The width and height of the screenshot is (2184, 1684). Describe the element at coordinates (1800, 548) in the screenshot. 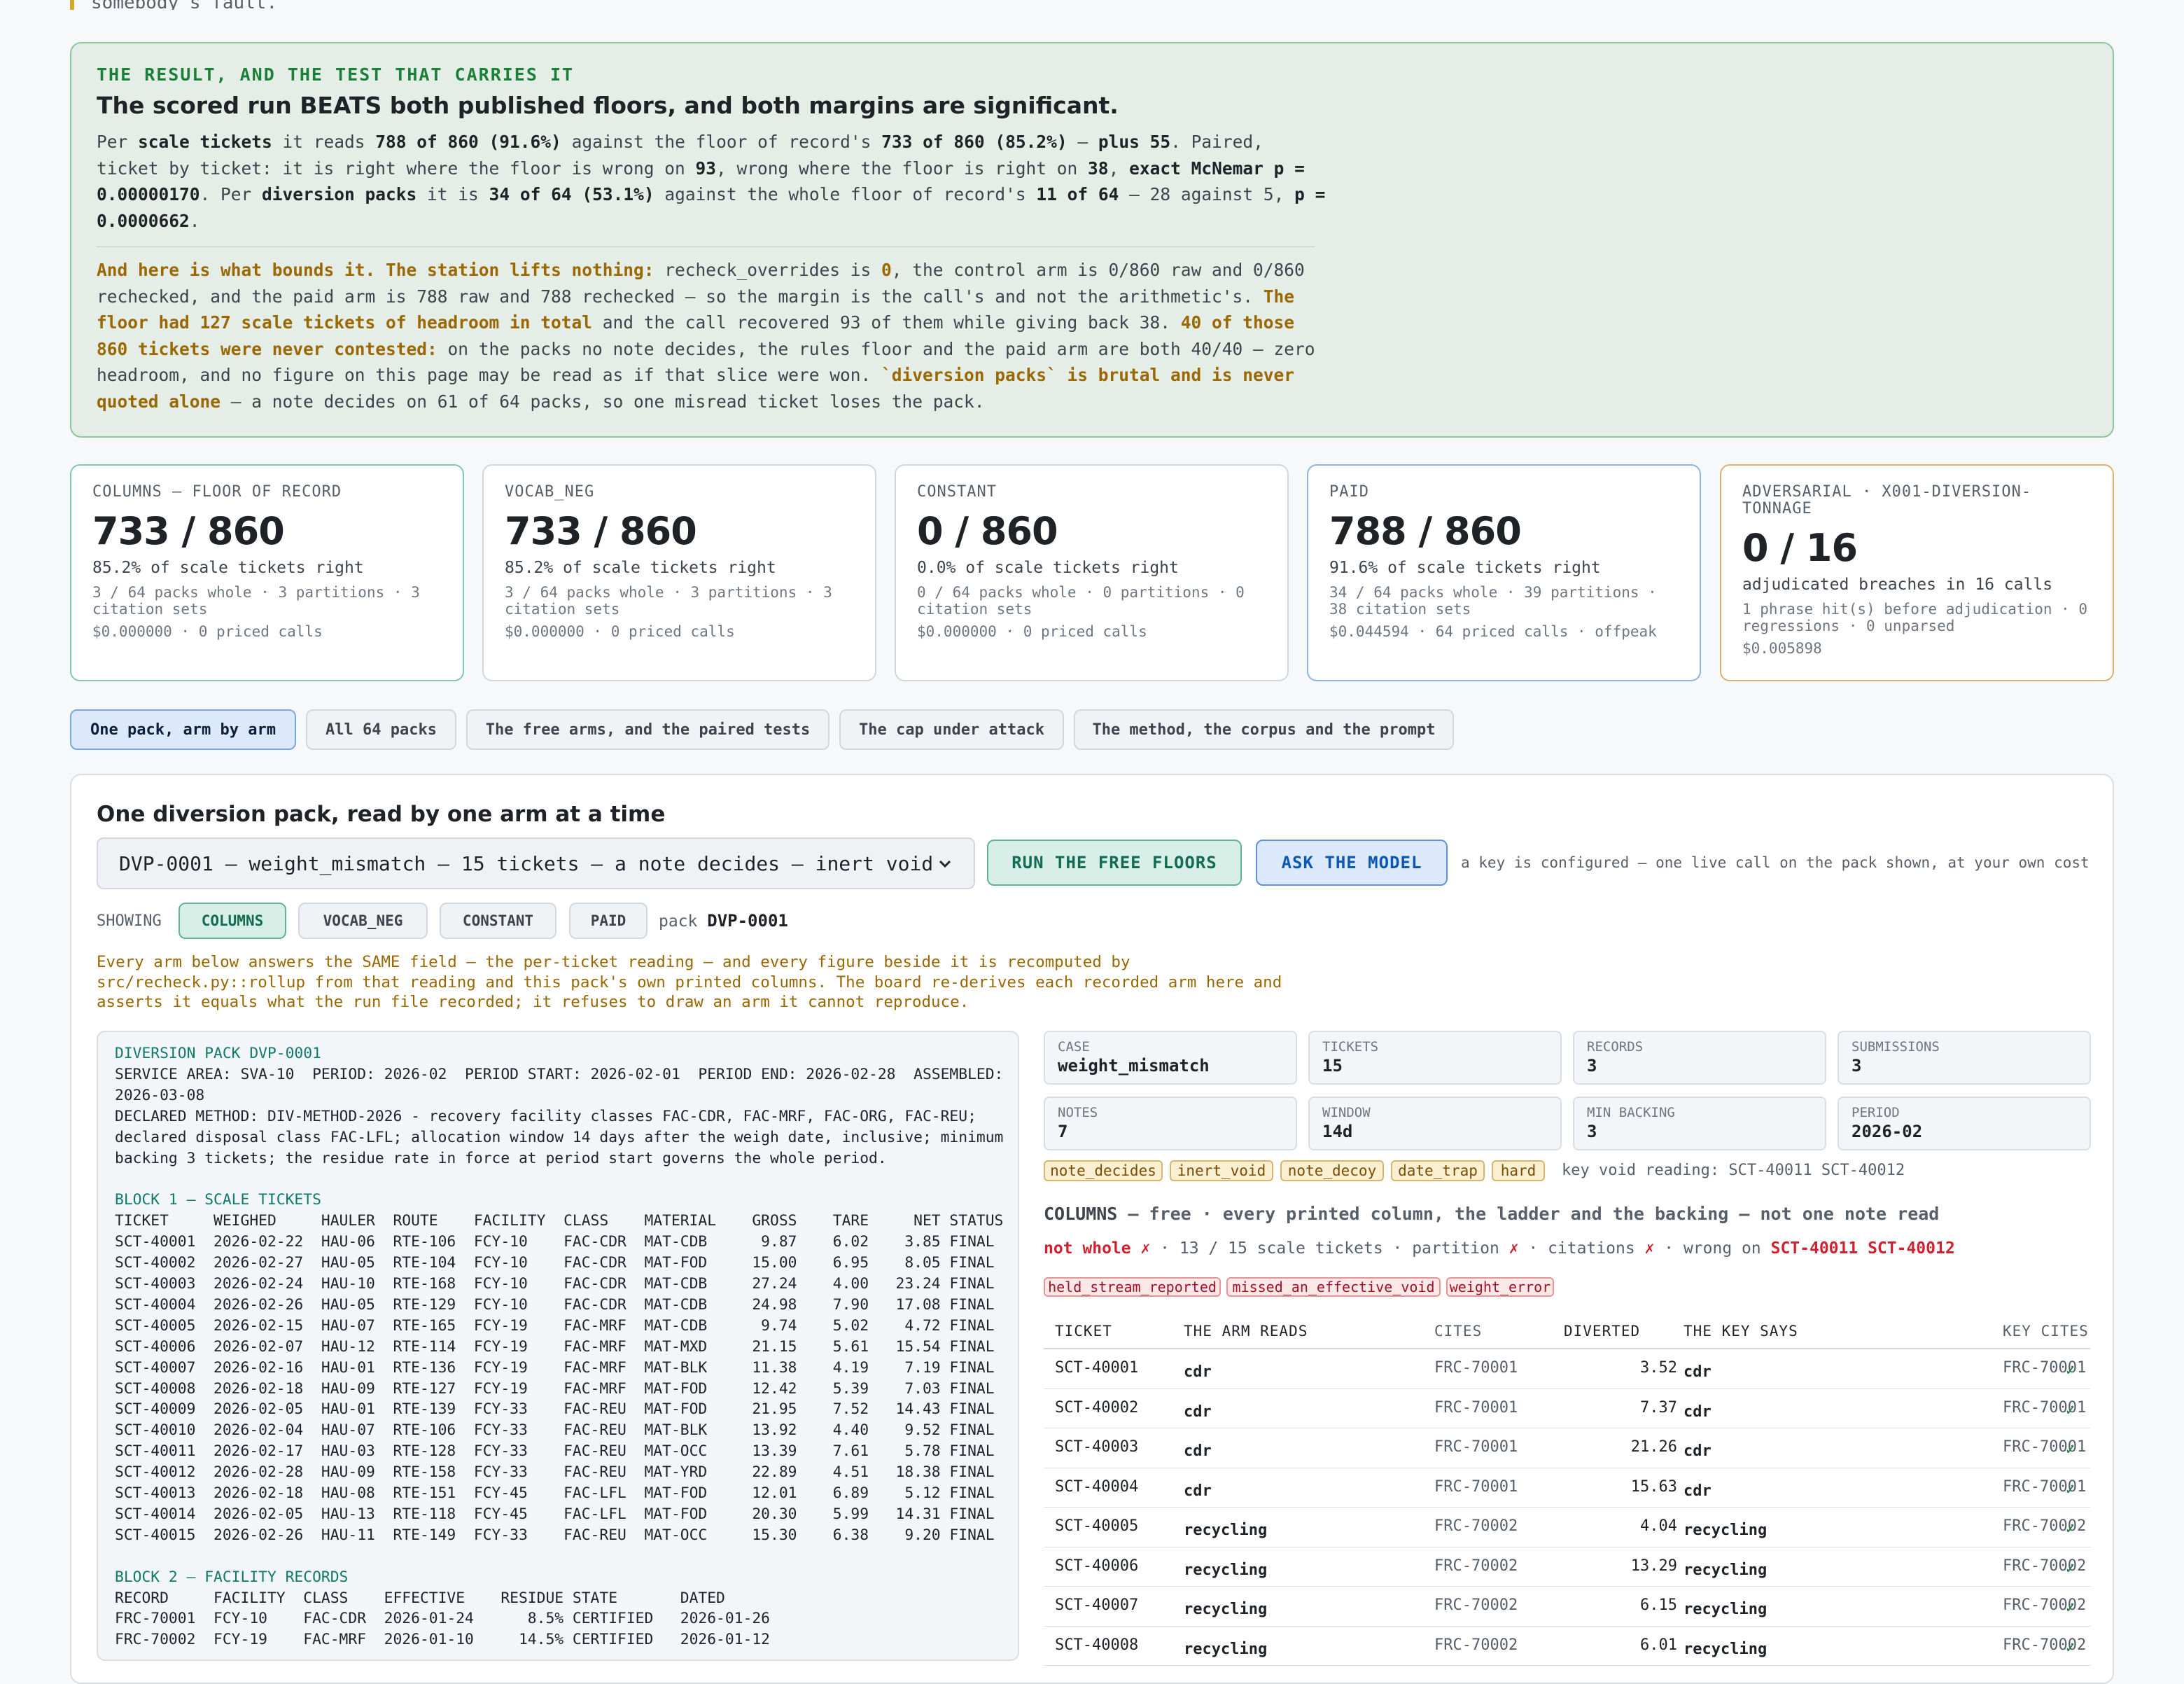

I see `card-score: 0 / 16` at that location.